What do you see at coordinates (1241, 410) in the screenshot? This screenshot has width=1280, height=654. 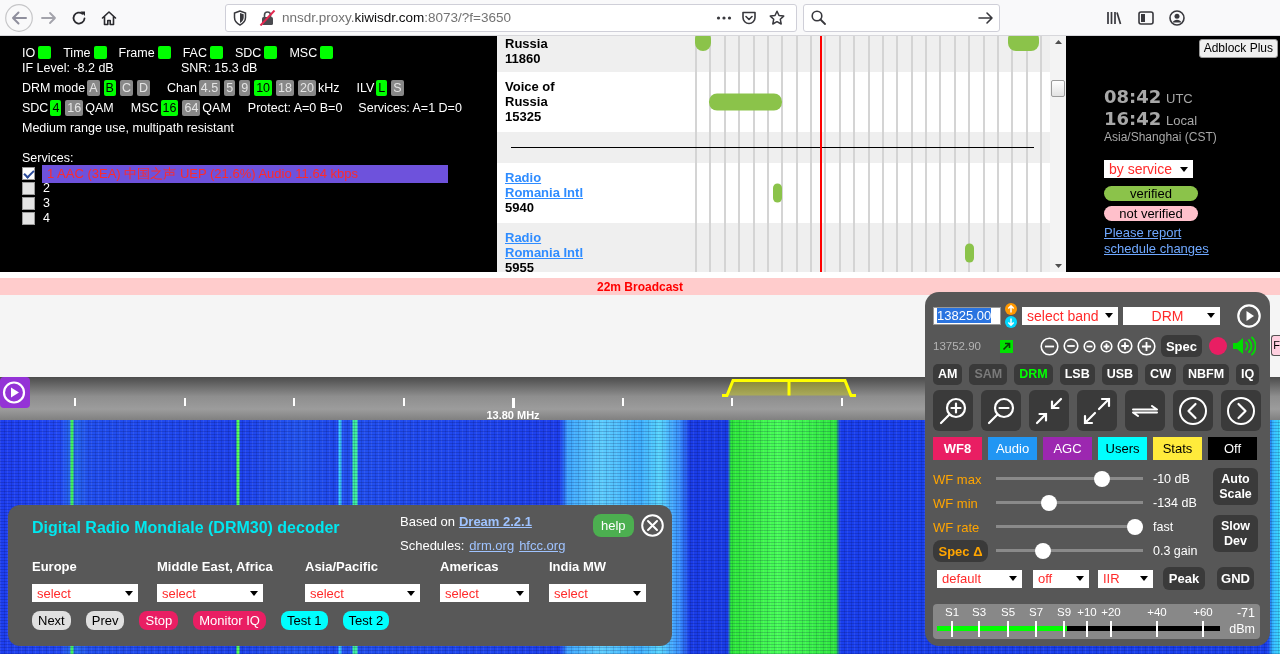 I see `step-forward-button` at bounding box center [1241, 410].